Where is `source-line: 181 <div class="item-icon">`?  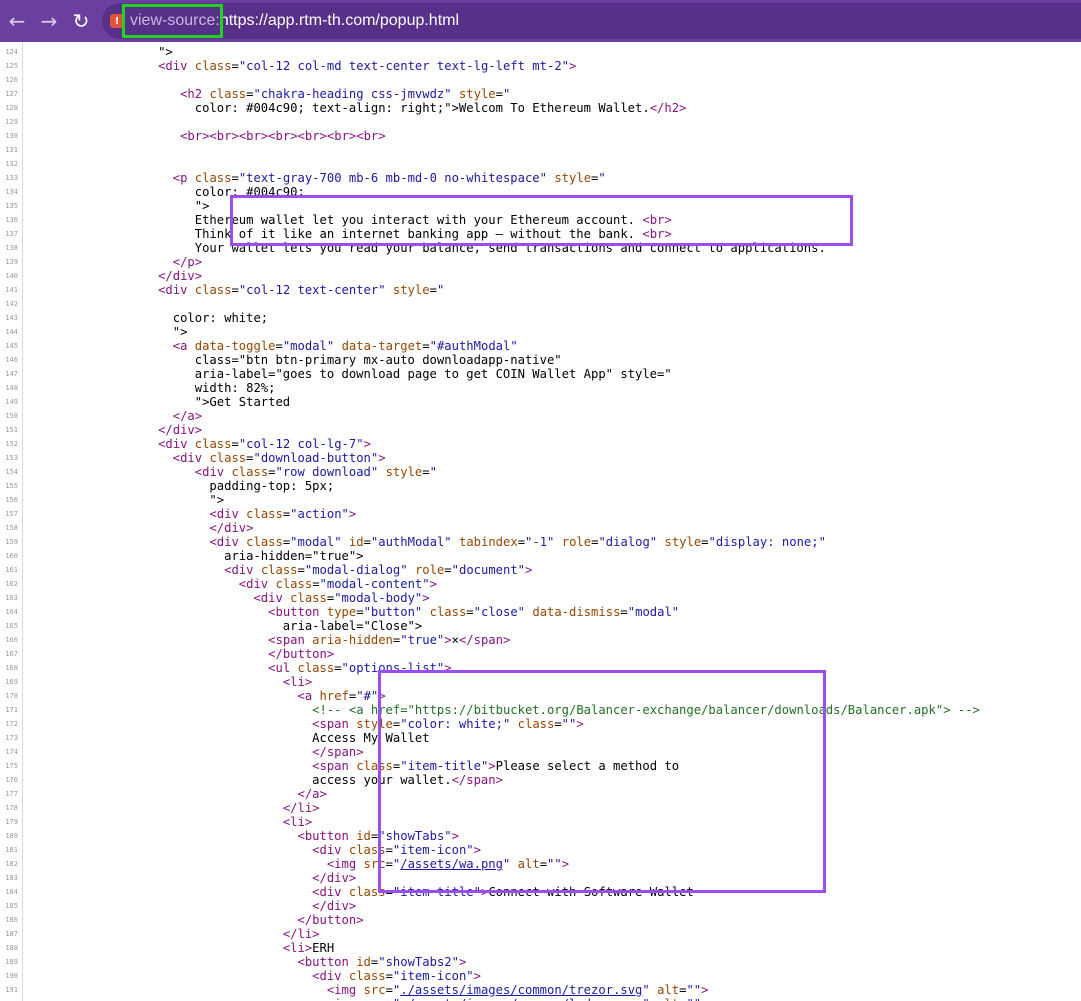
source-line: 181 <div class="item-icon"> is located at coordinates (540, 850).